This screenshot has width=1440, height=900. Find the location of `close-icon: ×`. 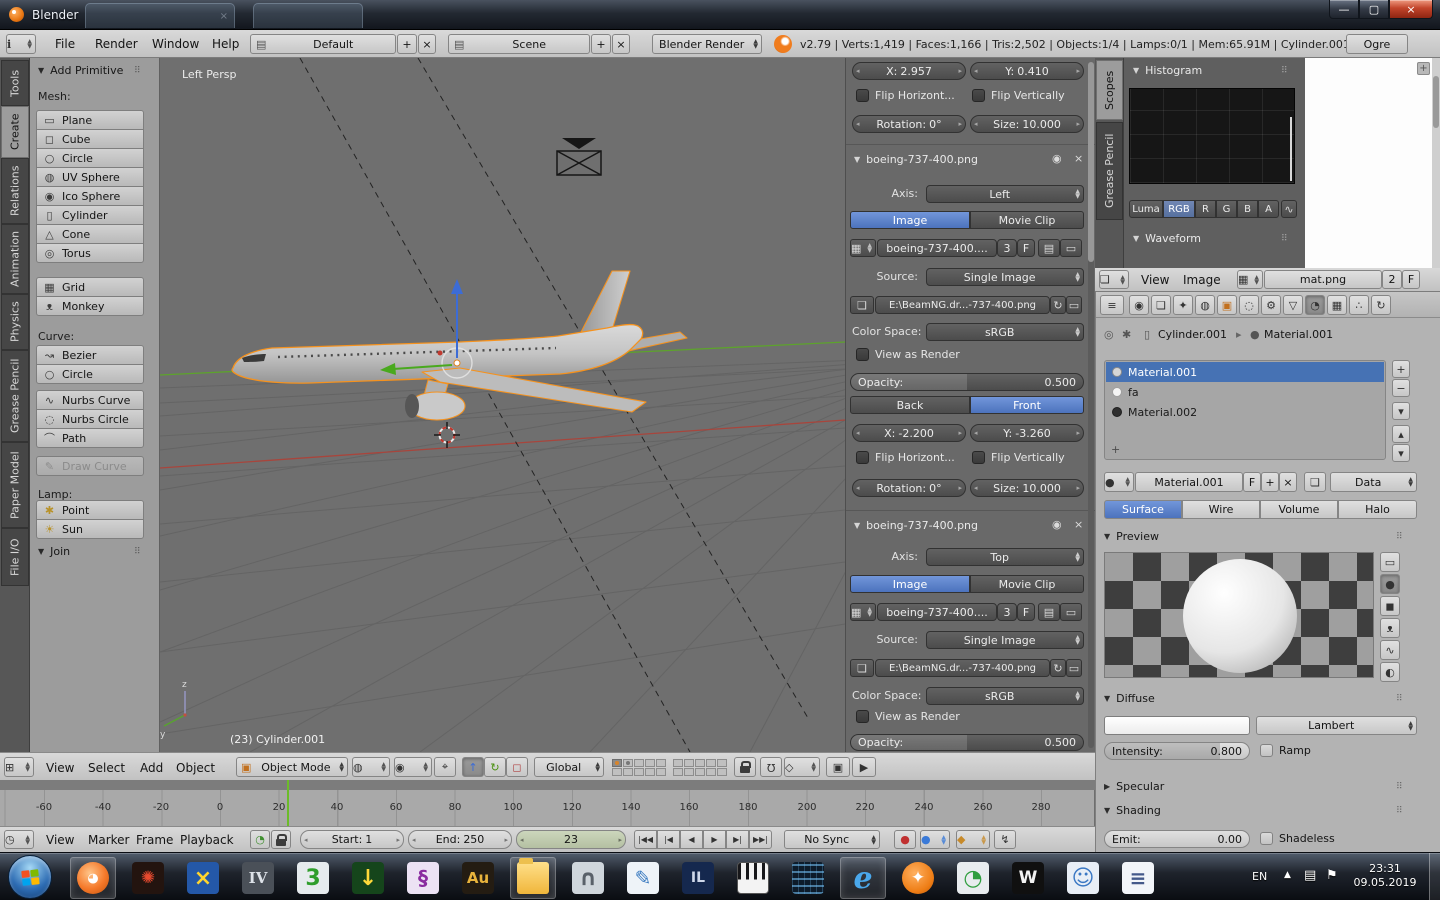

close-icon: × is located at coordinates (224, 16).